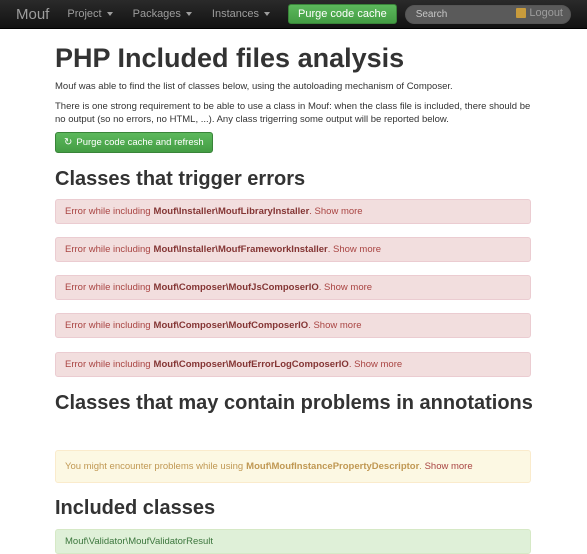 The image size is (587, 554). I want to click on brand-logo: Mouf, so click(32, 14).